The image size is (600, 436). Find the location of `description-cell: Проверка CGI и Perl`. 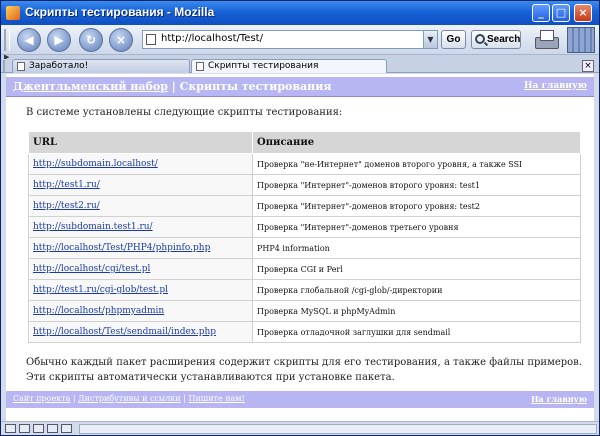

description-cell: Проверка CGI и Perl is located at coordinates (416, 269).